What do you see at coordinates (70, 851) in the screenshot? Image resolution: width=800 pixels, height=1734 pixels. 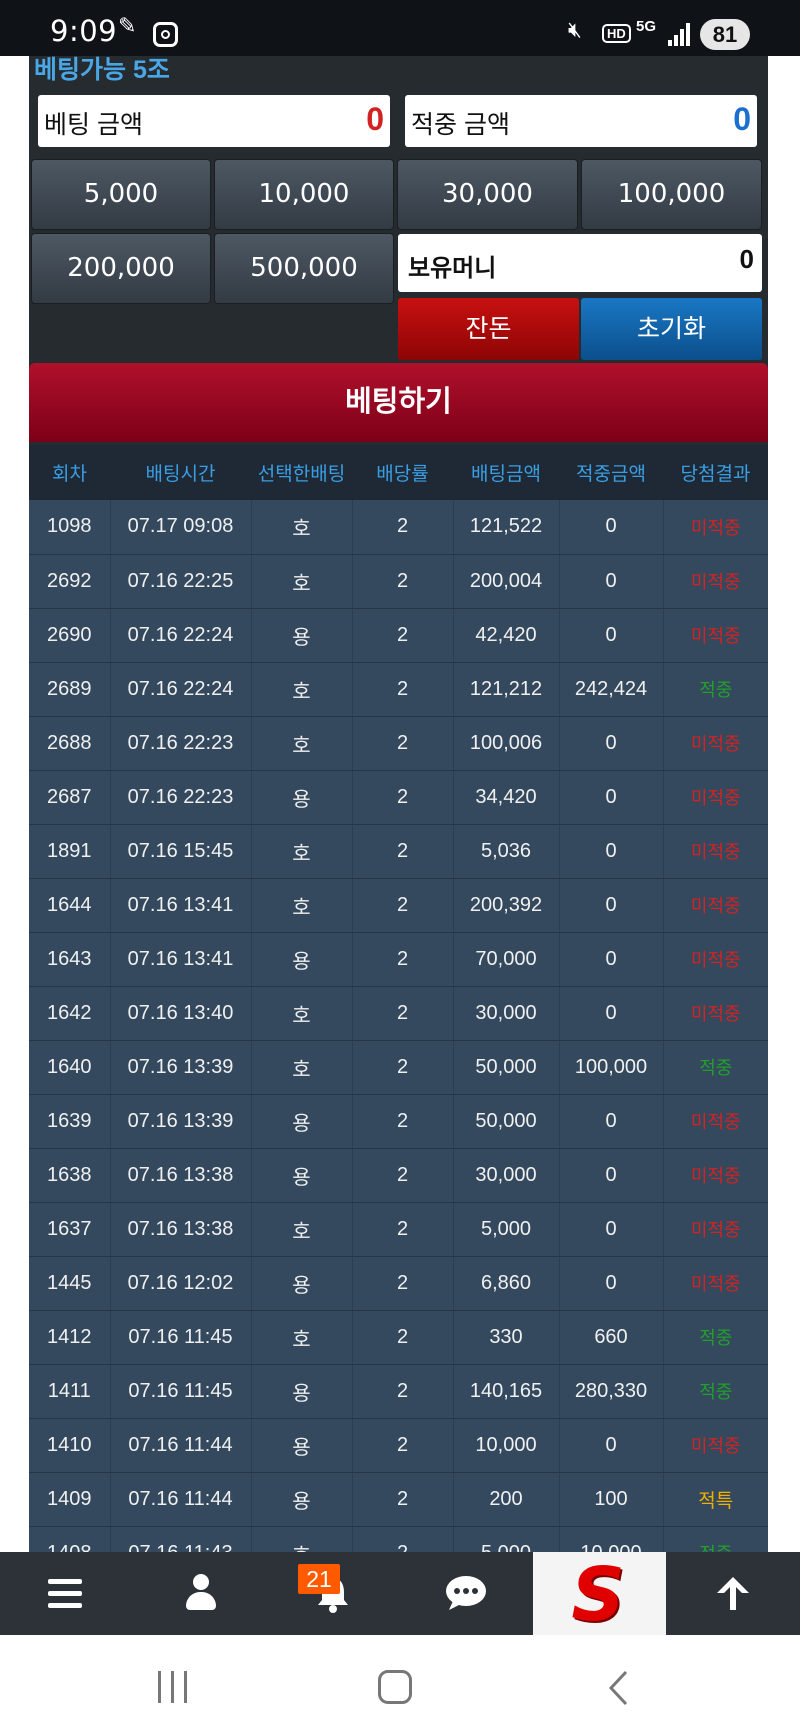 I see `cell-round: 1891` at bounding box center [70, 851].